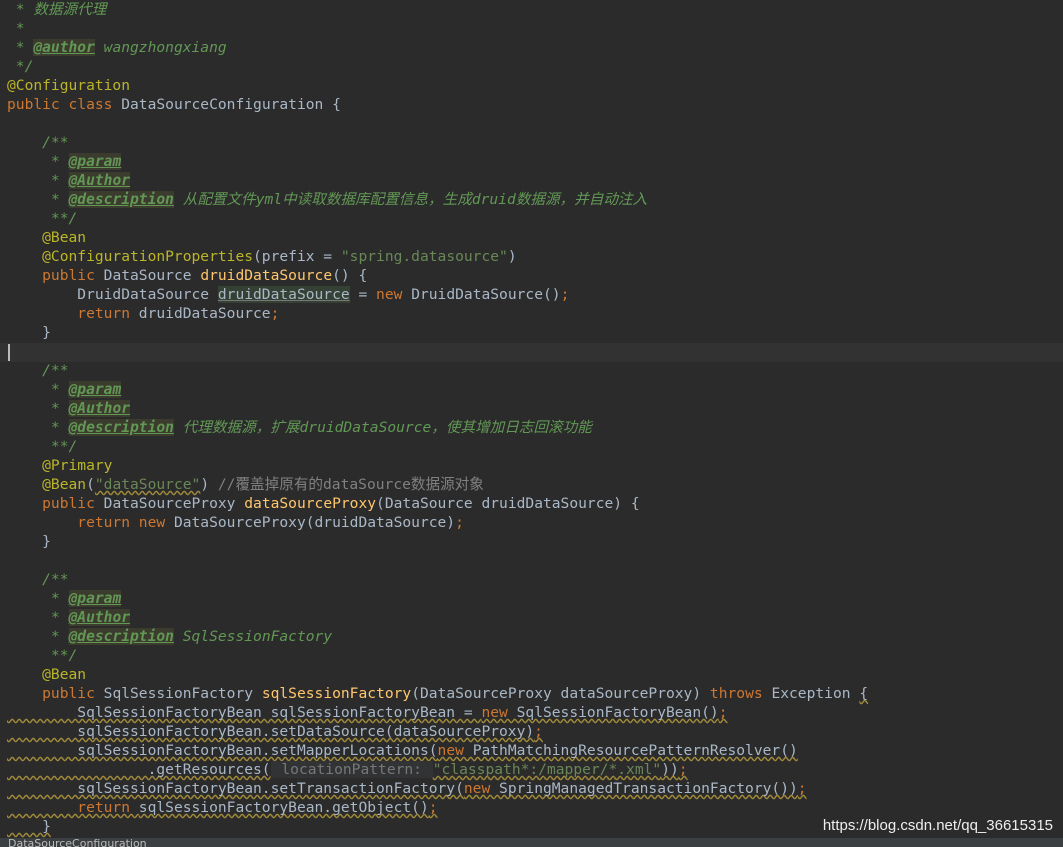 This screenshot has width=1063, height=847. I want to click on code-token: ，使其增加日志回滚功能, so click(511, 427).